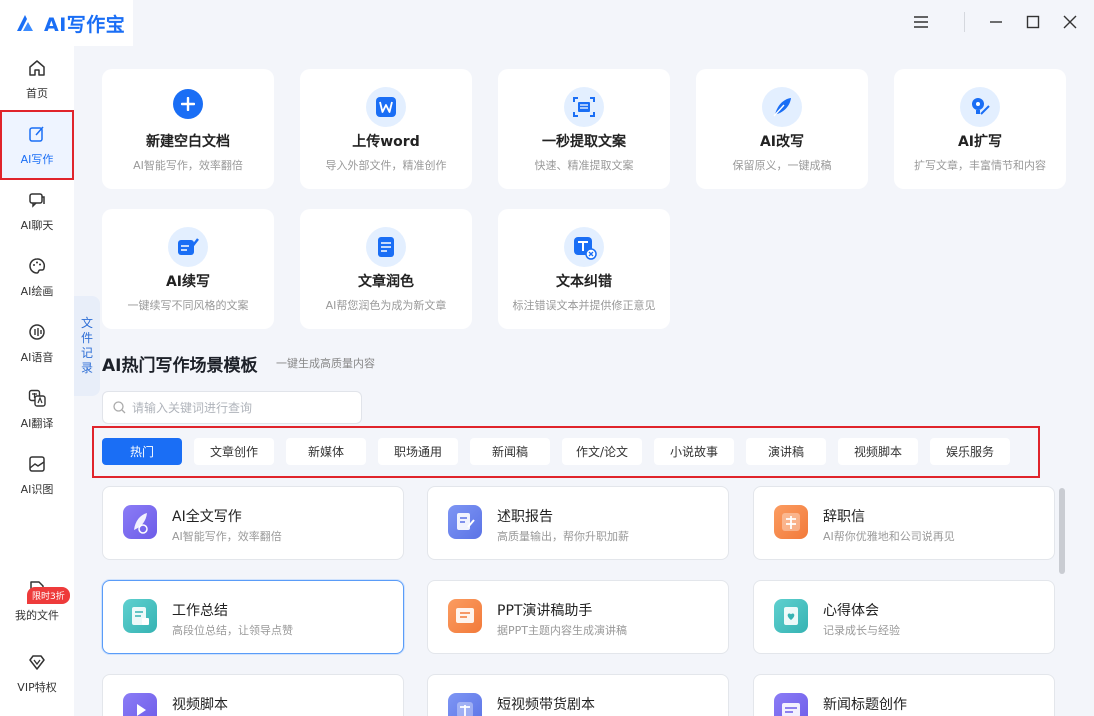 The width and height of the screenshot is (1094, 716). I want to click on heart-note-icon, so click(791, 616).